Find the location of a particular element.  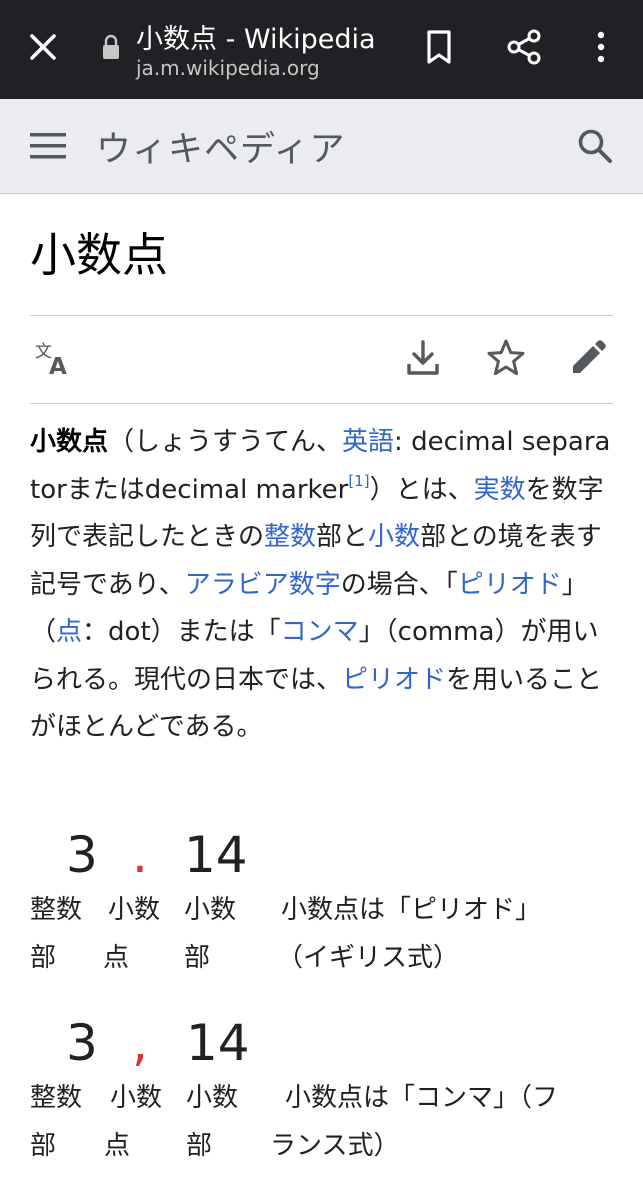

lead-text: ：dot）または「 is located at coordinates (181, 632).